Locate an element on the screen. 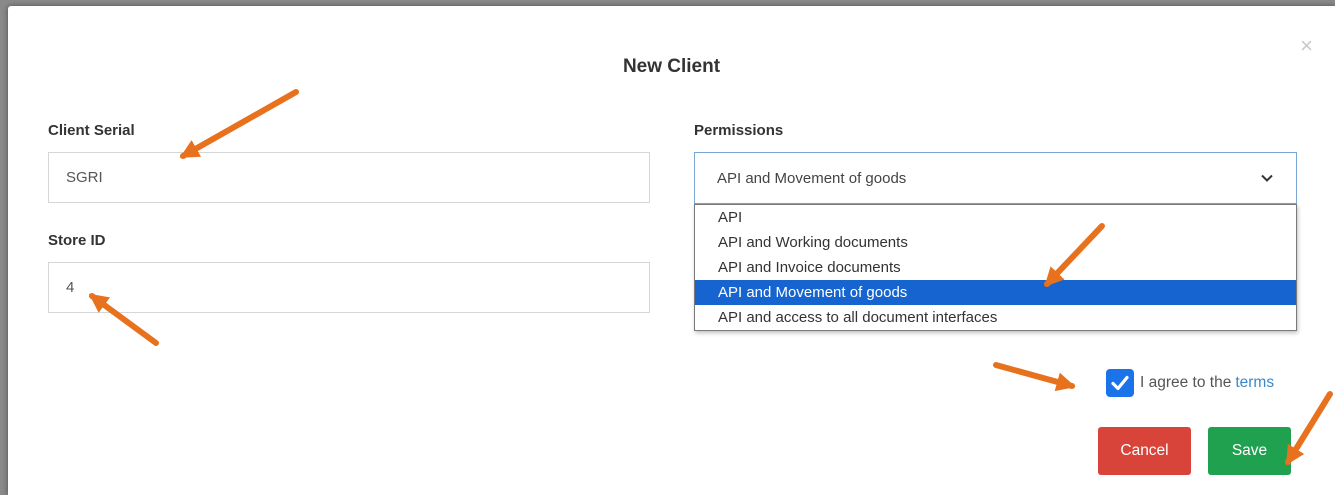 Image resolution: width=1335 pixels, height=495 pixels. cancel-button: Cancel is located at coordinates (1144, 451).